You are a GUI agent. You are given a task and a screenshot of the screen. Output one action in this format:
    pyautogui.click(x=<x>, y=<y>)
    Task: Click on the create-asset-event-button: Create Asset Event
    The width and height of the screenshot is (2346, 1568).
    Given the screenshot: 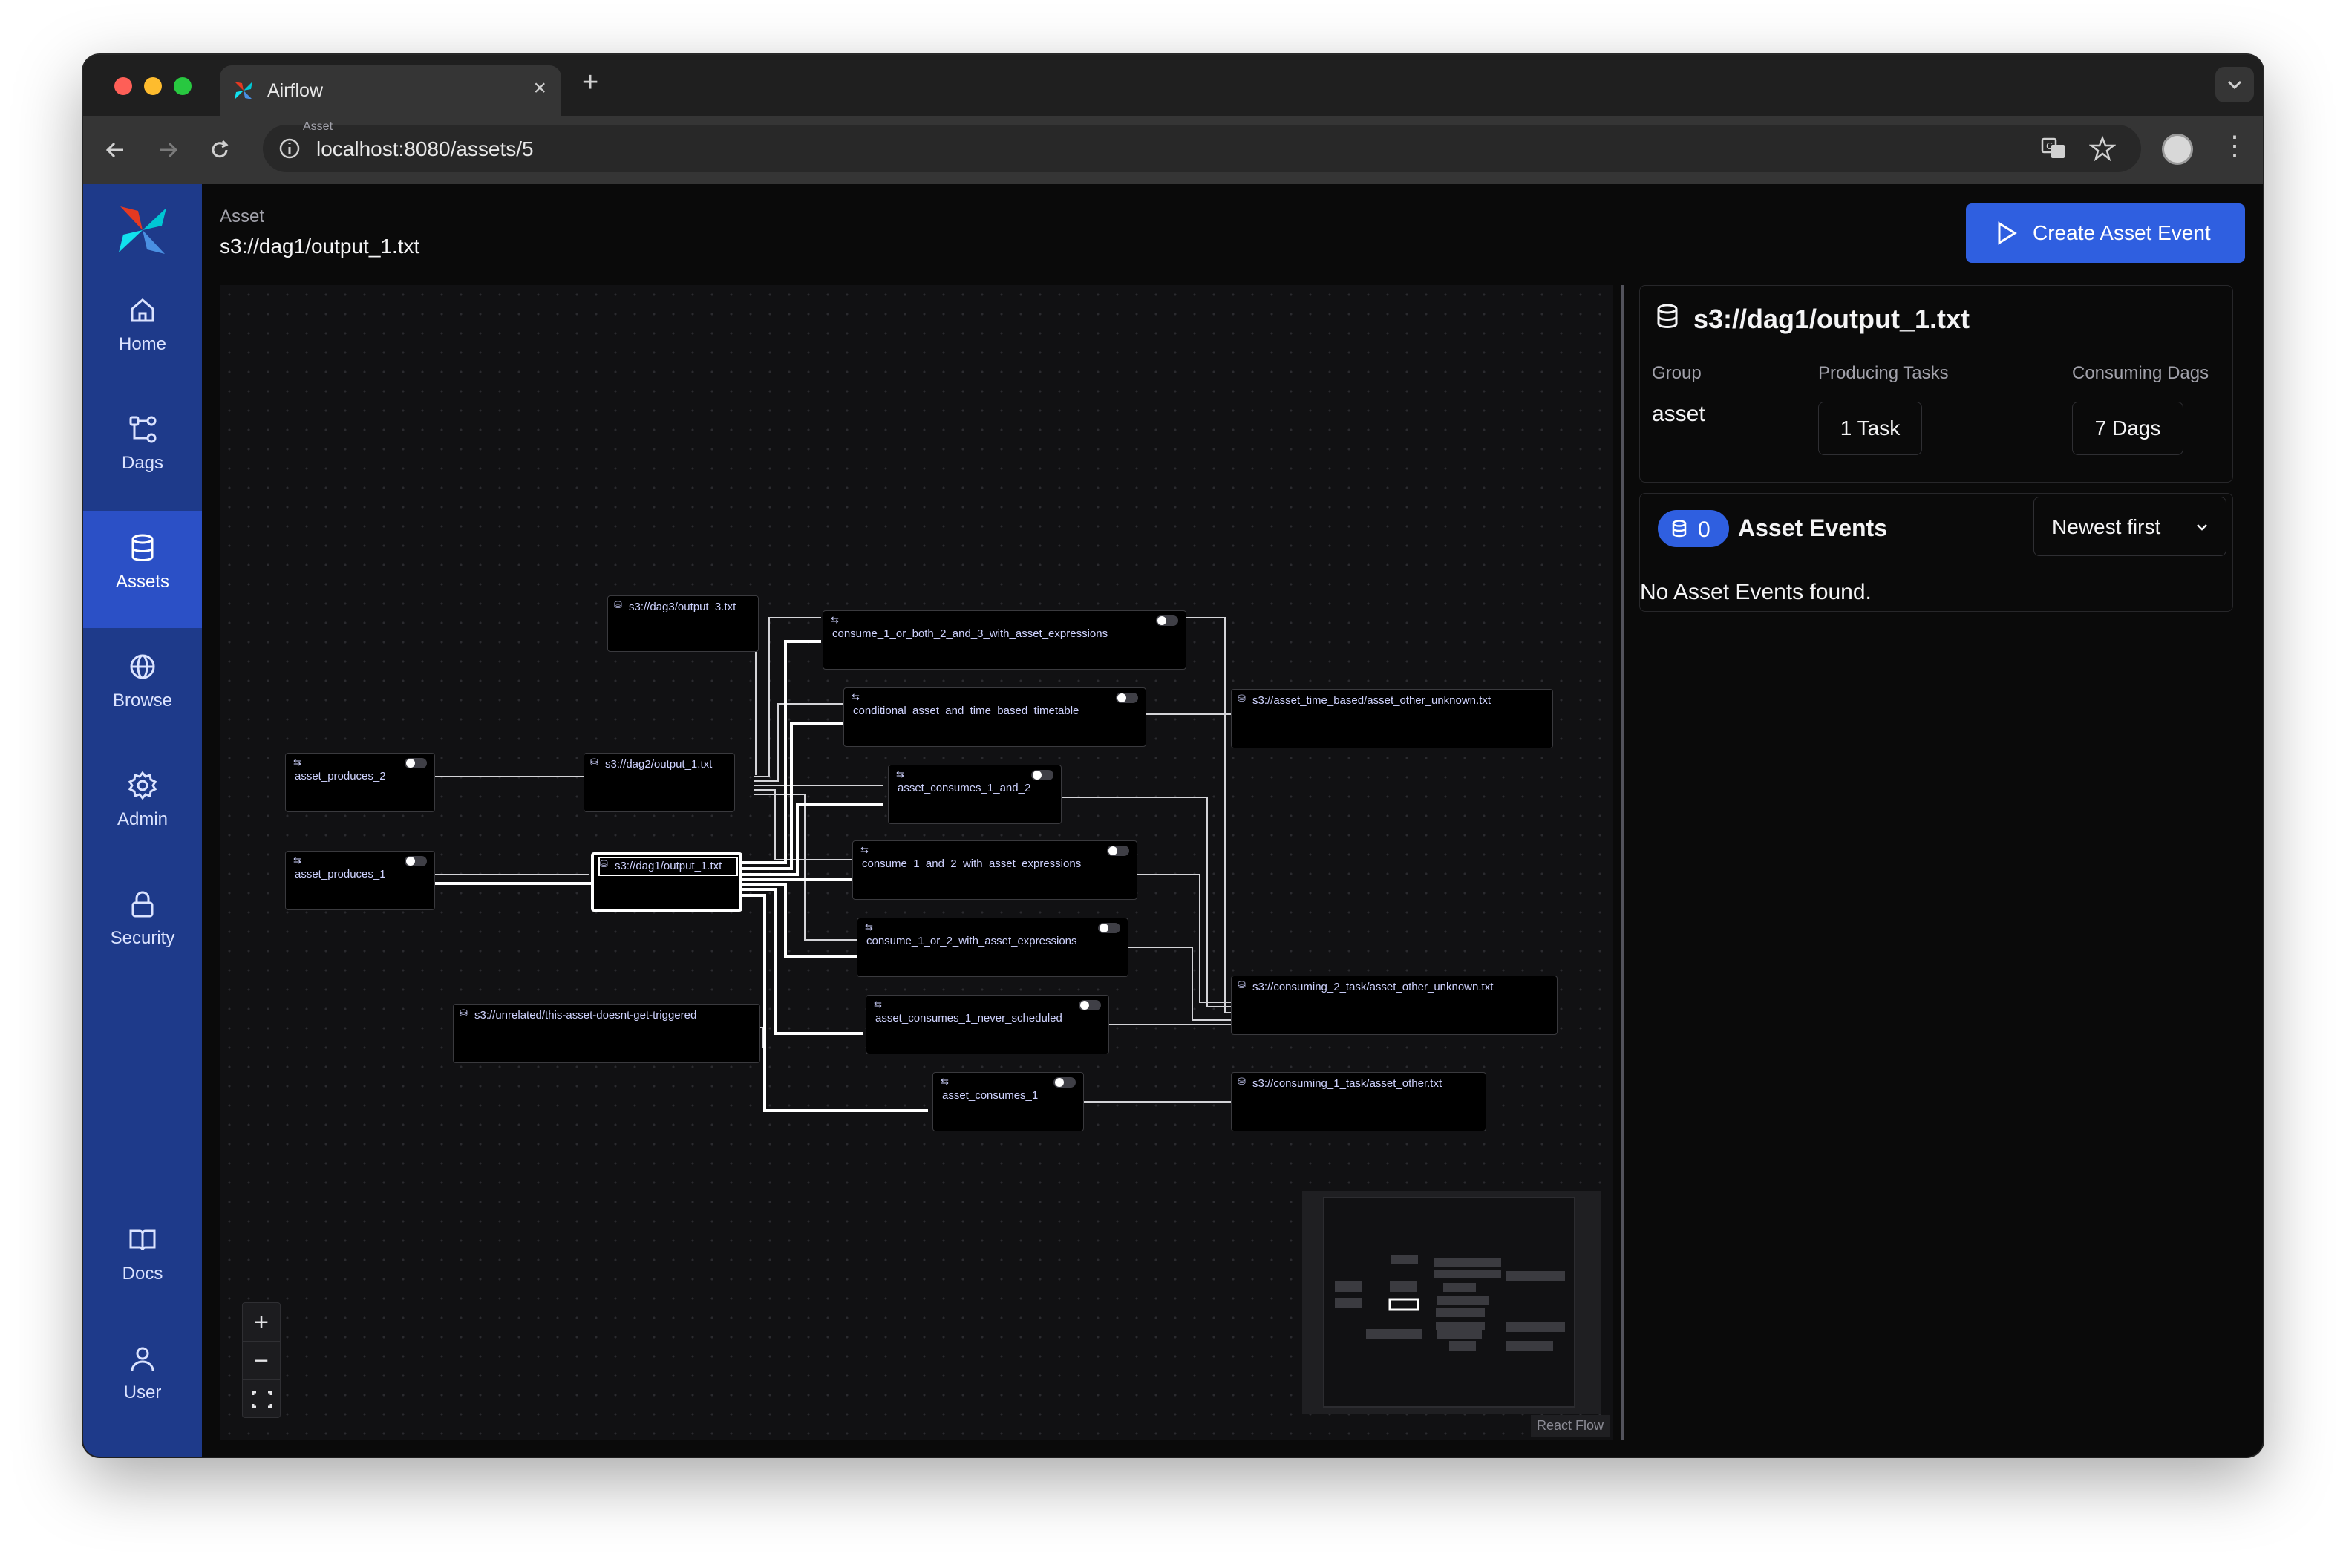 What is the action you would take?
    pyautogui.click(x=2105, y=233)
    